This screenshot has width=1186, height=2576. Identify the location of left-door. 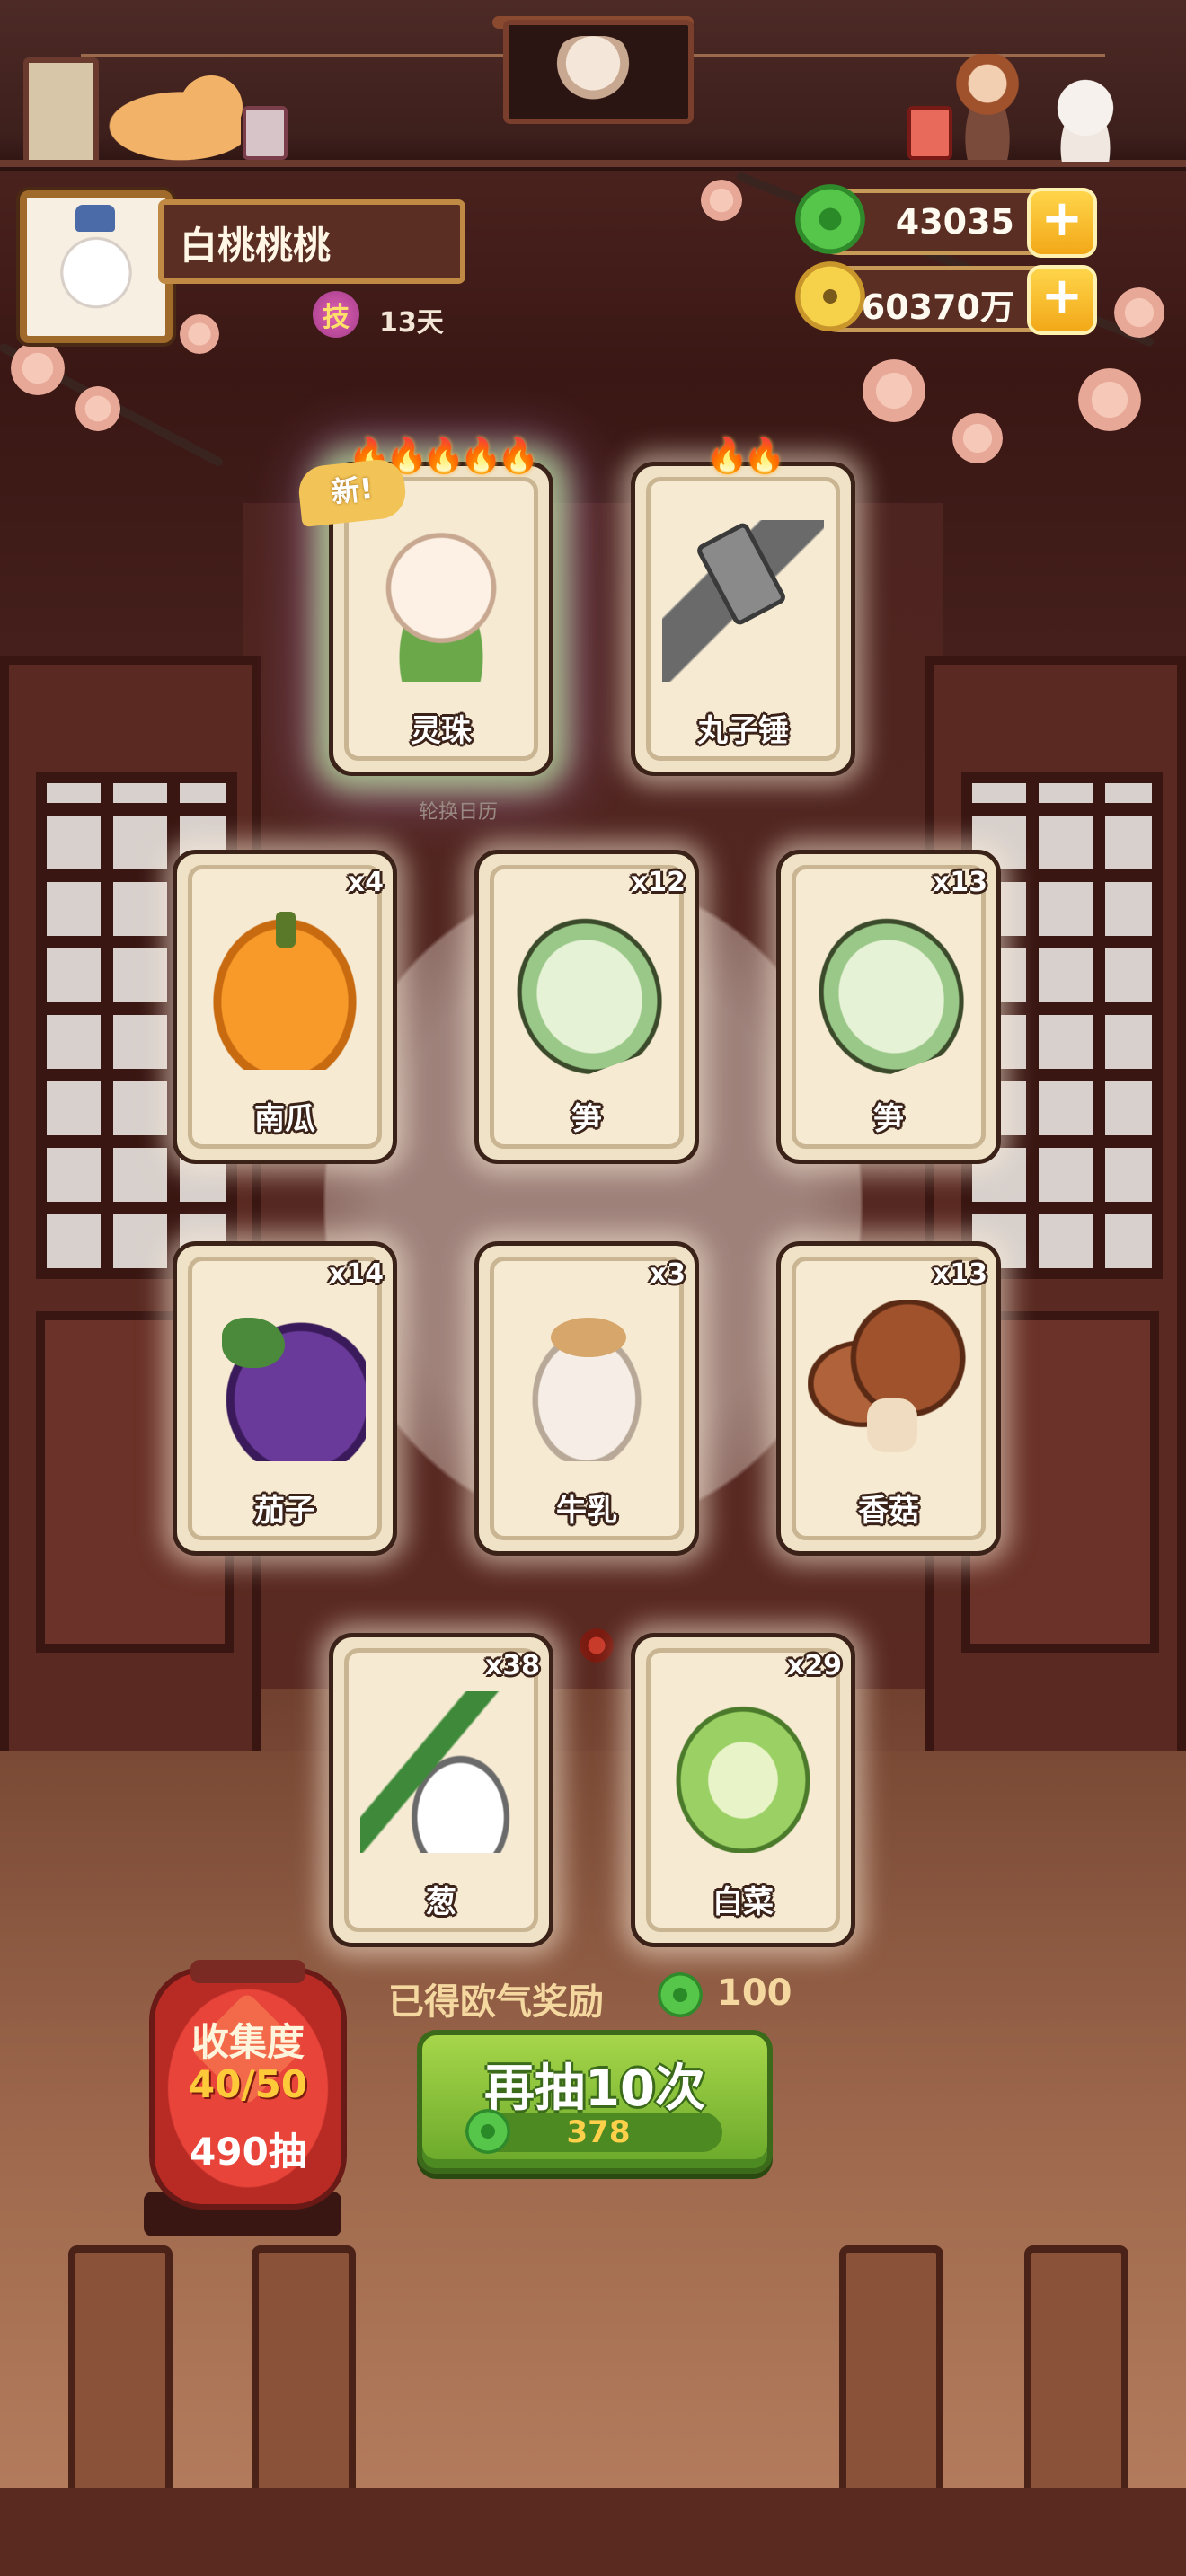
(130, 1212).